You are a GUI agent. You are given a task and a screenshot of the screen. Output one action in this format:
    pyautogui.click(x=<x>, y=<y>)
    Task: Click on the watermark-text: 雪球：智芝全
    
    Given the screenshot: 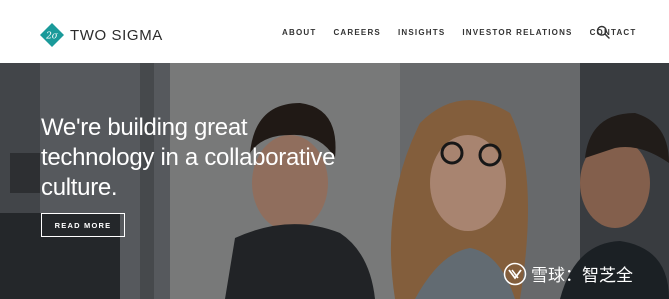 What is the action you would take?
    pyautogui.click(x=582, y=276)
    